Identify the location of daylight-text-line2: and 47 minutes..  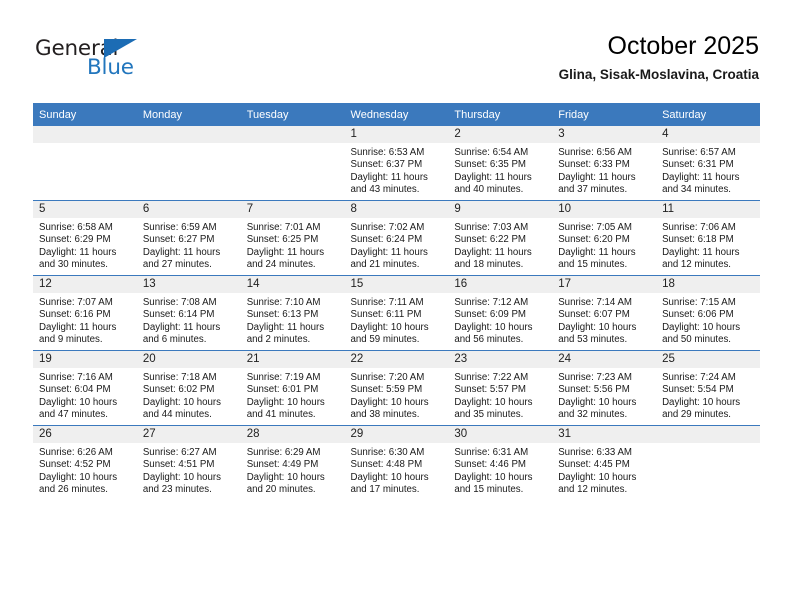
(73, 414).